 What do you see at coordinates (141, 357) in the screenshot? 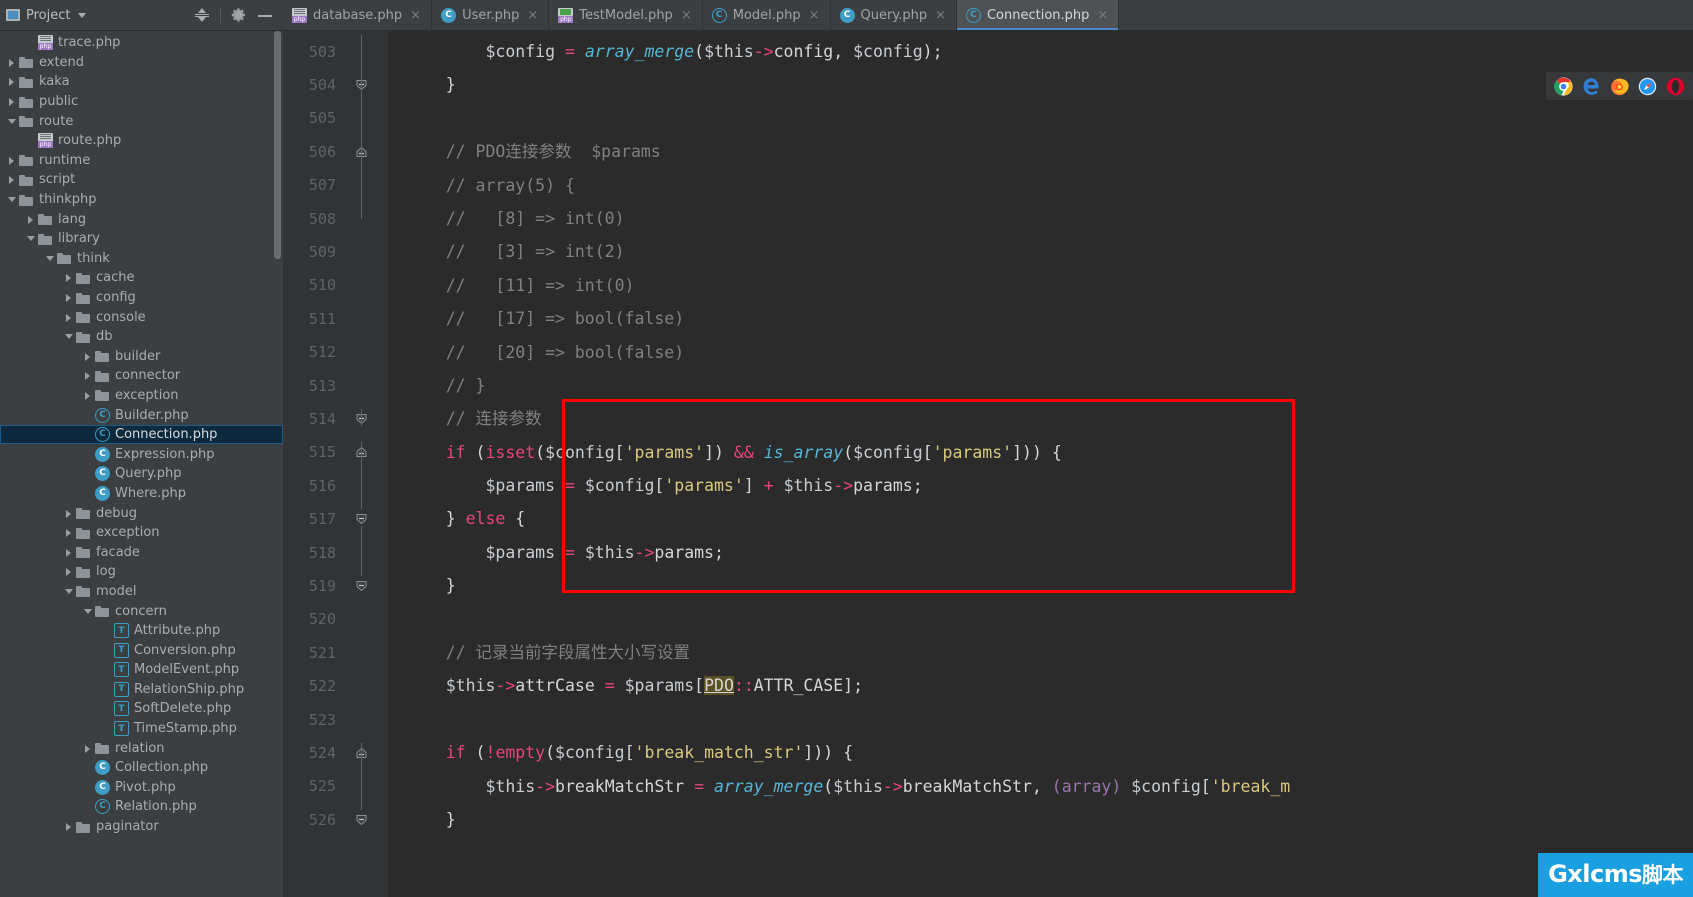
I see `tree-item: builder` at bounding box center [141, 357].